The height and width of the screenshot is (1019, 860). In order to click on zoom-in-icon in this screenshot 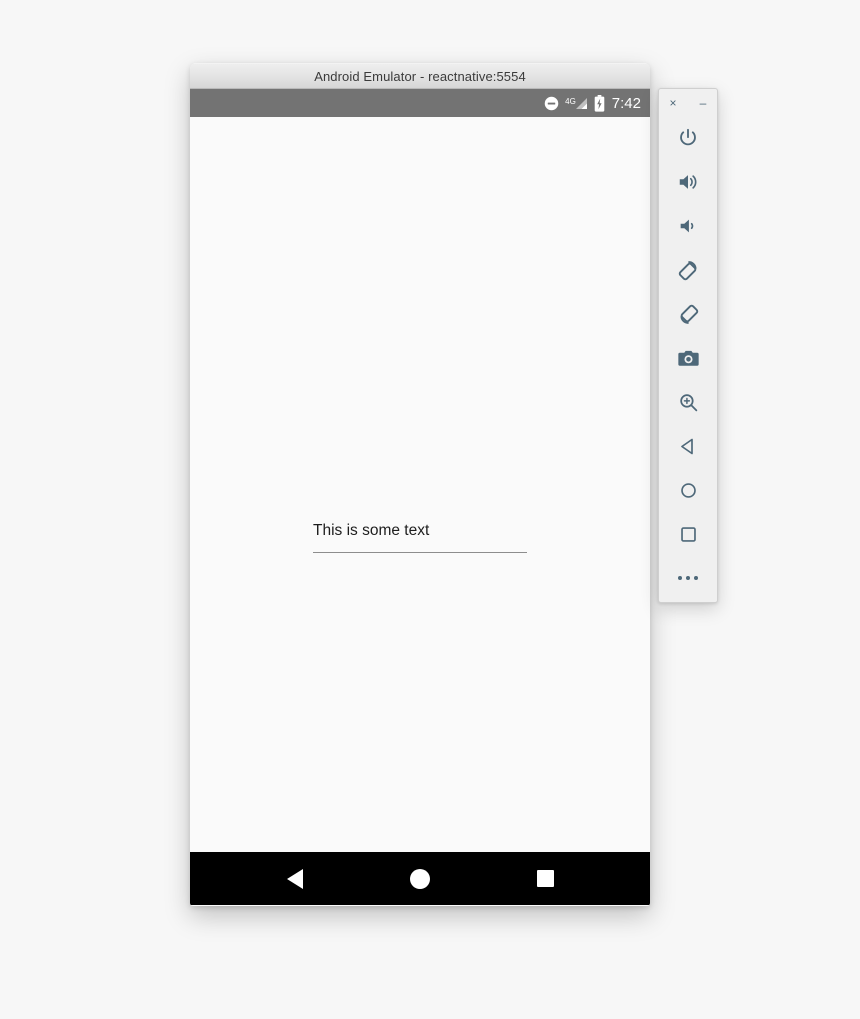, I will do `click(688, 402)`.